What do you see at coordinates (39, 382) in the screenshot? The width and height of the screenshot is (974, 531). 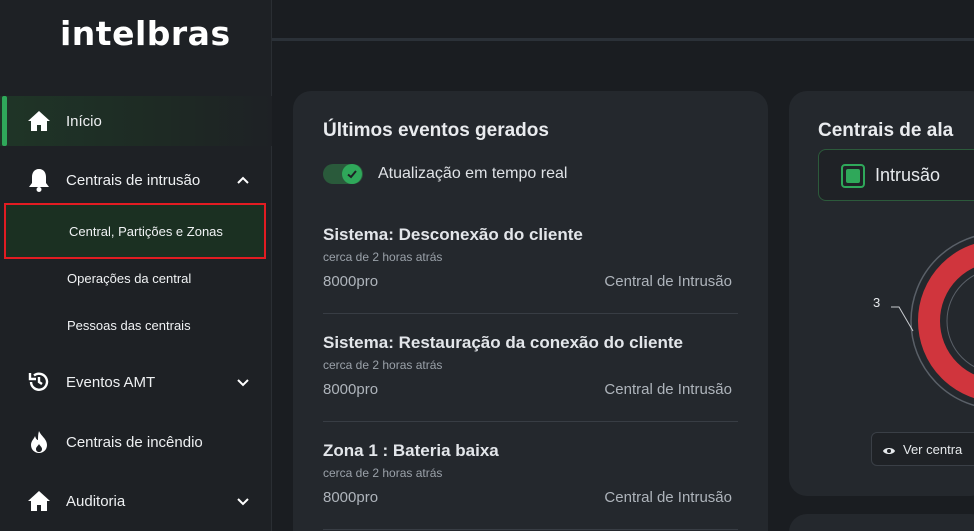 I see `history-icon` at bounding box center [39, 382].